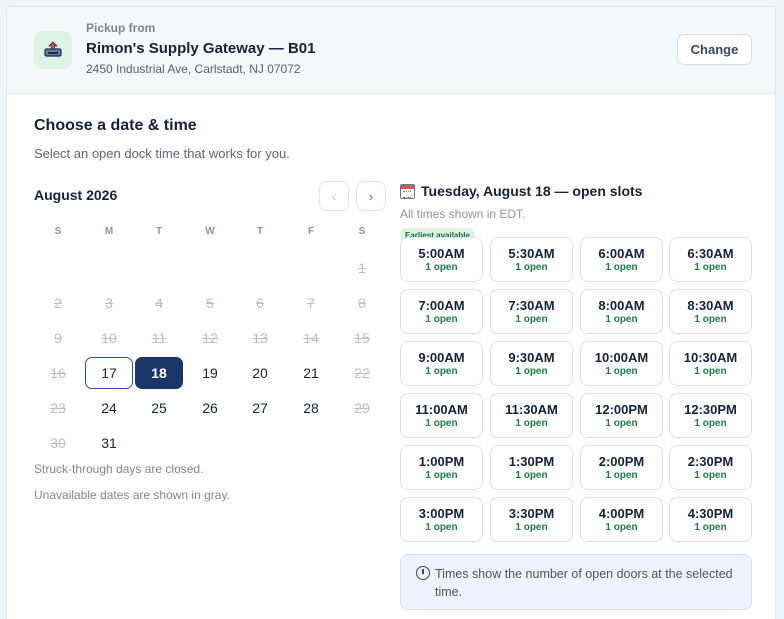  Describe the element at coordinates (621, 519) in the screenshot. I see `time-slot-button: 4:00PM 1 open` at that location.